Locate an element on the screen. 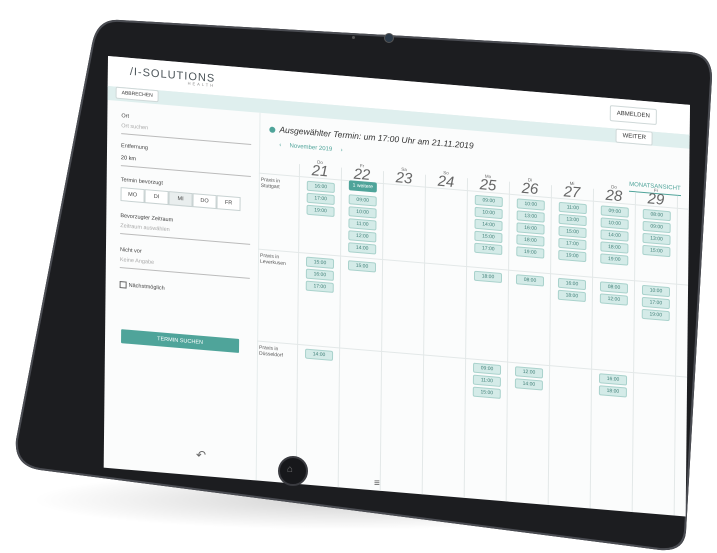 This screenshot has width=717, height=553. distance-label: Entfernung is located at coordinates (135, 147).